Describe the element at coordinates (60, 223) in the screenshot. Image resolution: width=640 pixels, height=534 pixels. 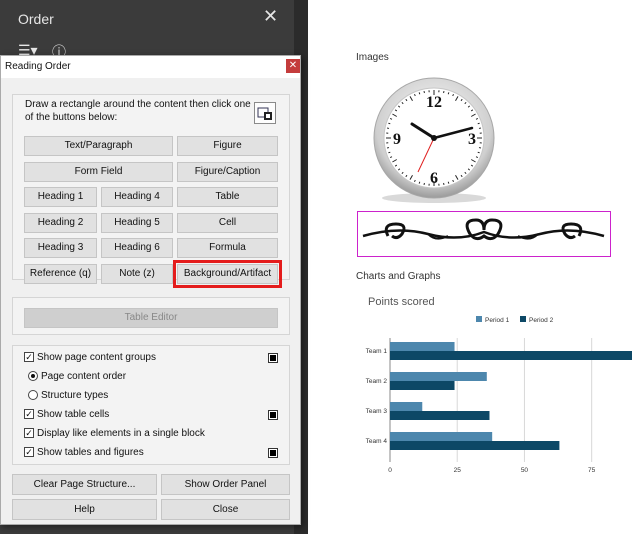
I see `heading-2-button: Heading 2` at that location.